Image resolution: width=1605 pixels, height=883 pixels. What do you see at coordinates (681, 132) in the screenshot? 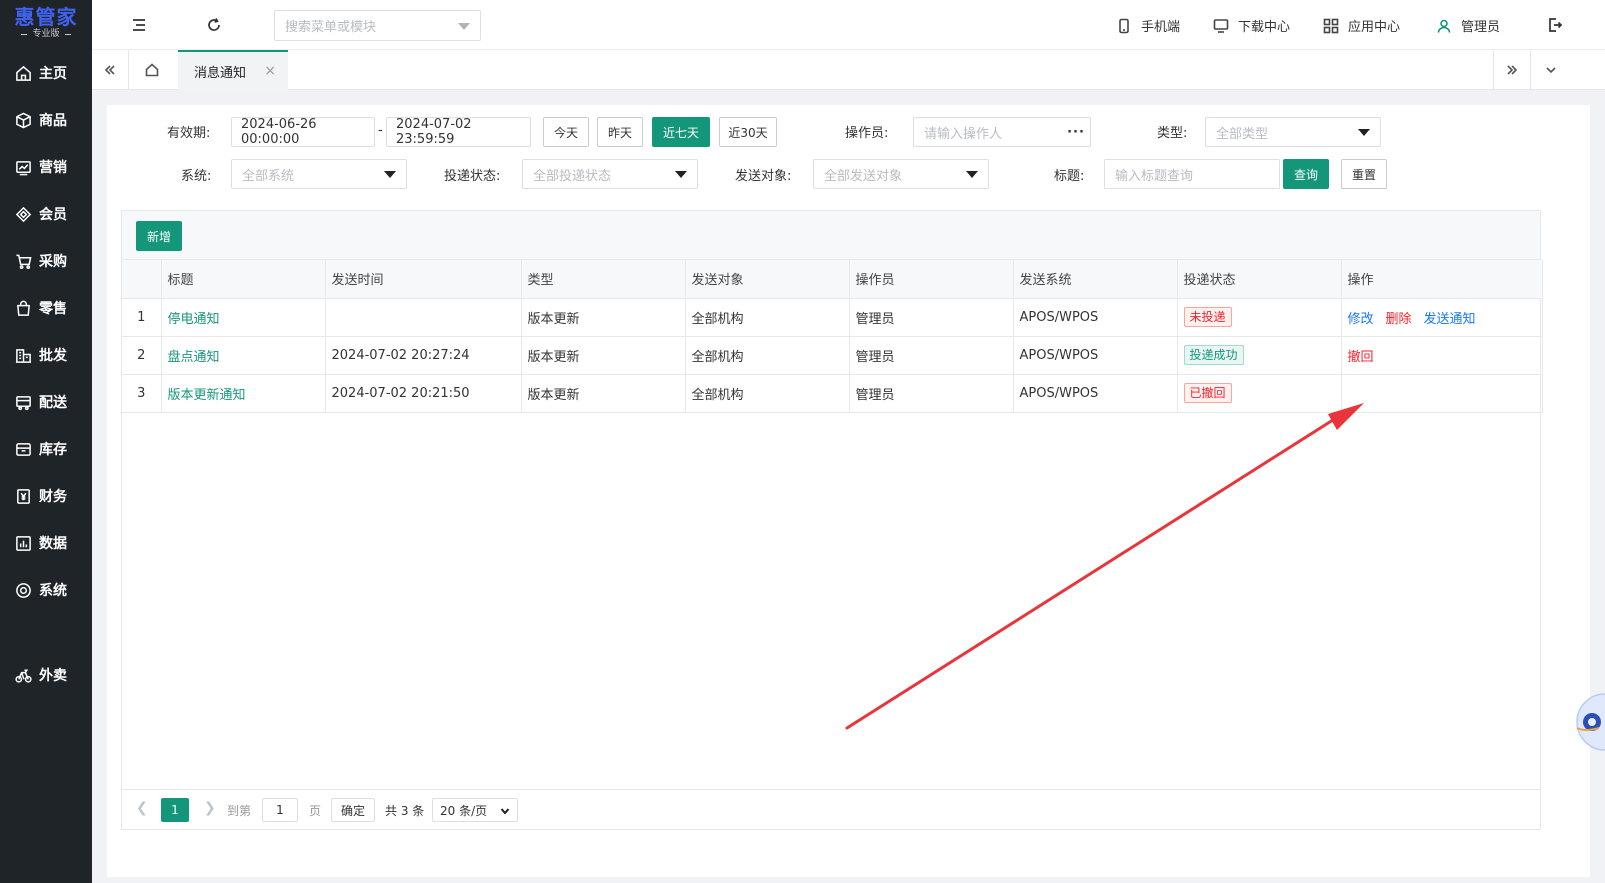
I see `last-7-days-button: 近七天` at bounding box center [681, 132].